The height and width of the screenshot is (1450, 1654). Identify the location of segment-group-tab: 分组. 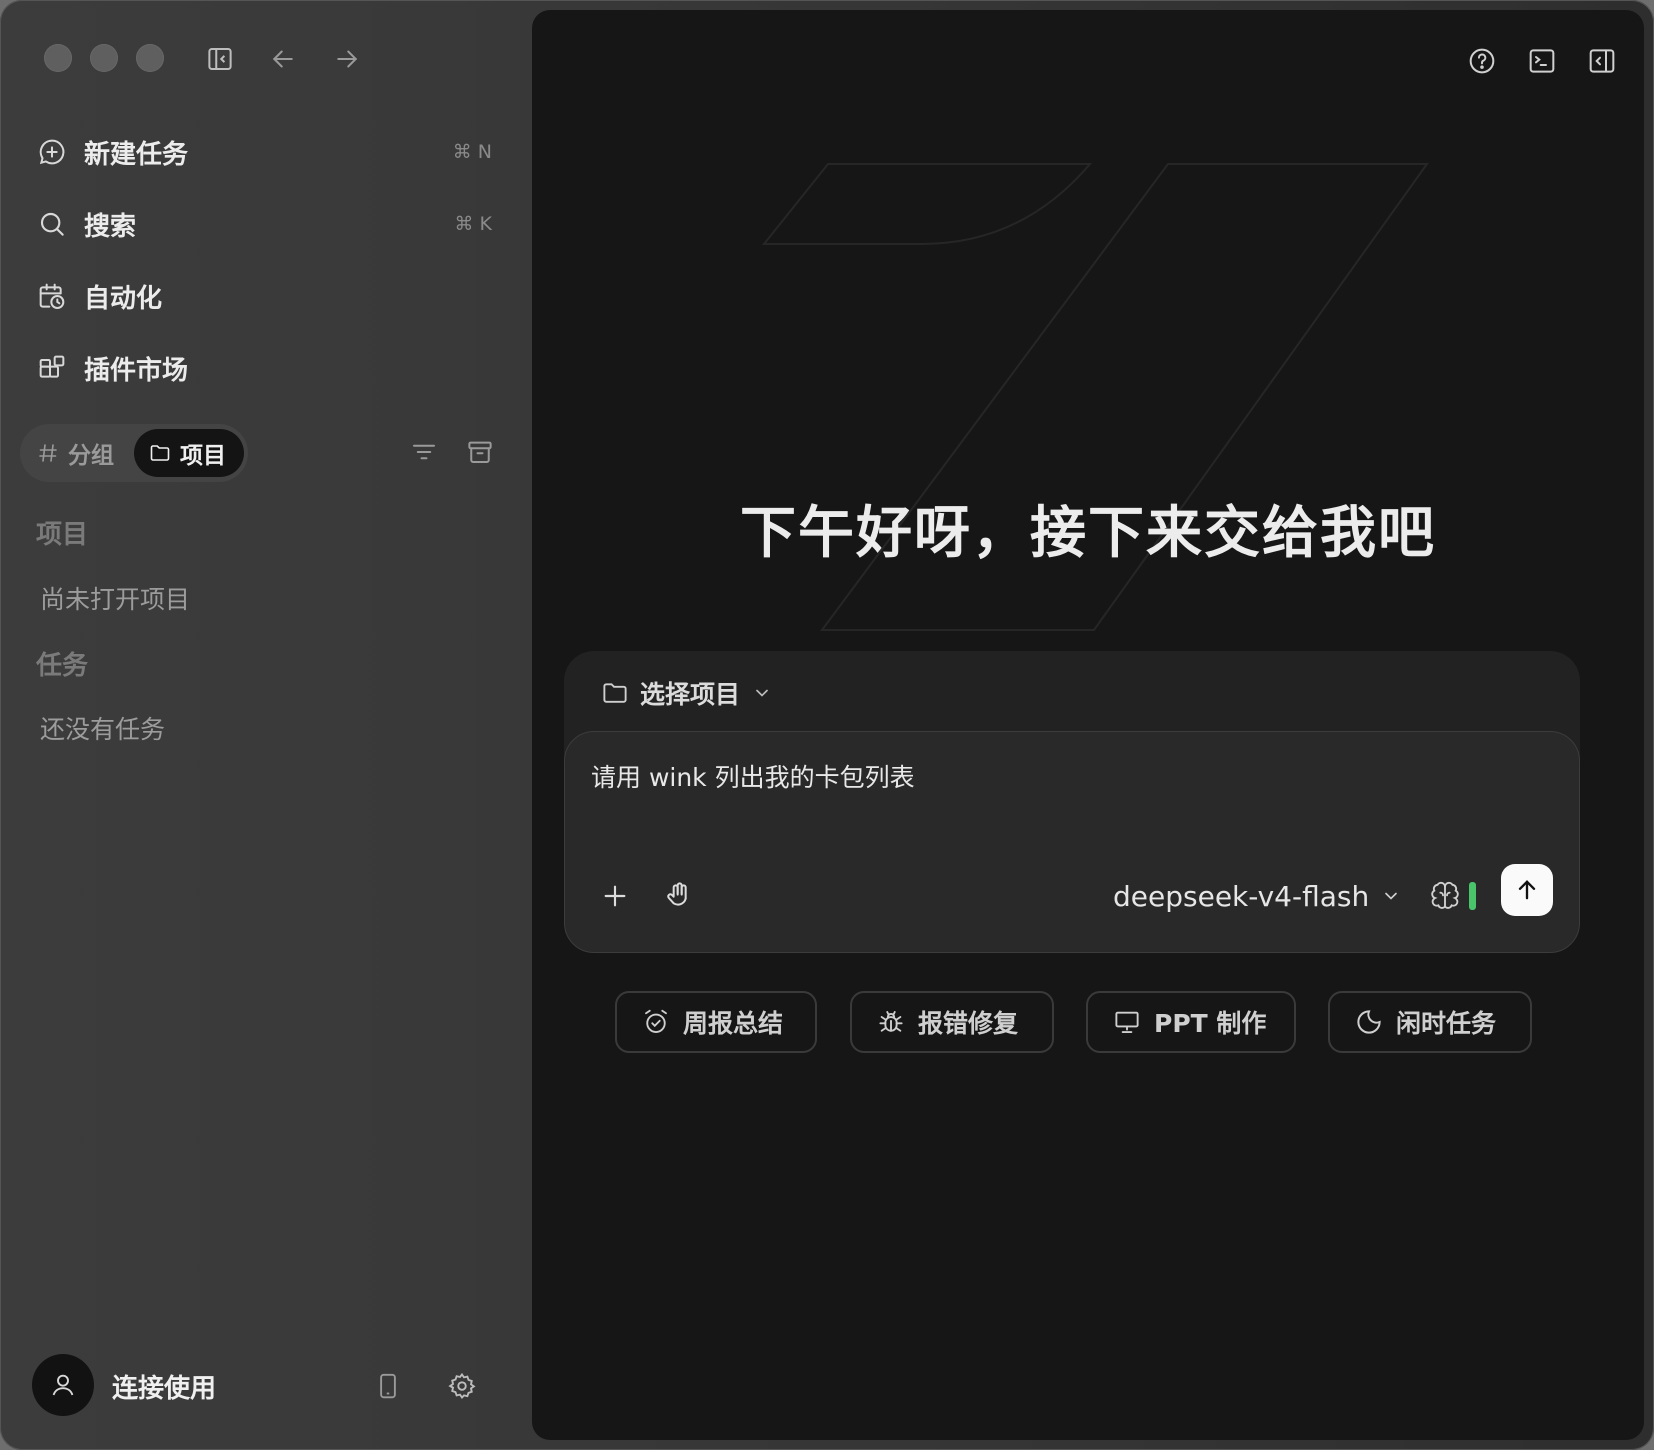
(75, 453).